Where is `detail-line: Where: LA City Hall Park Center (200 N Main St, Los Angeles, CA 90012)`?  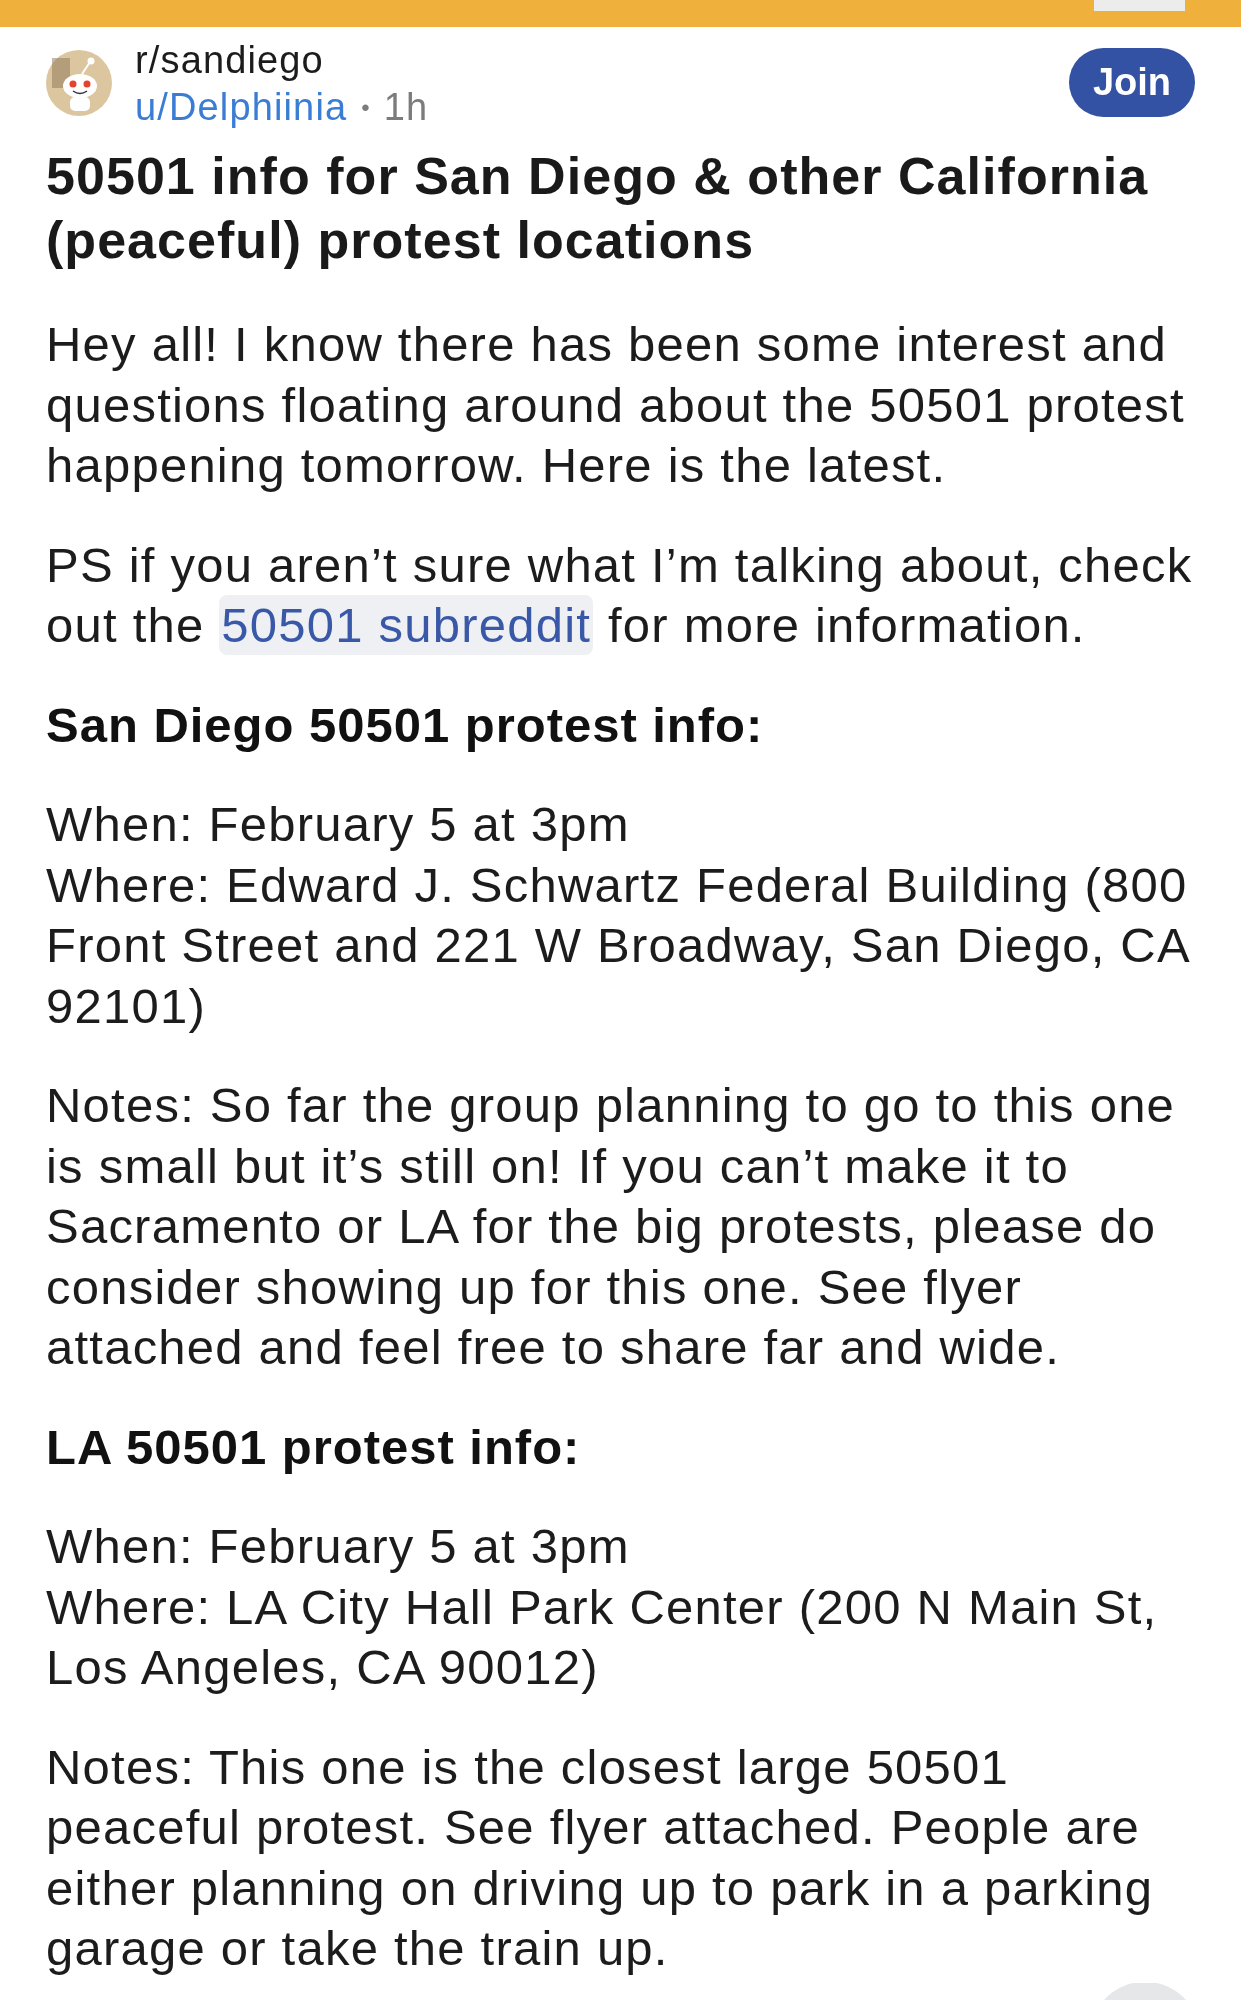
detail-line: Where: LA City Hall Park Center (200 N Main St, Los Angeles, CA 90012) is located at coordinates (602, 1637).